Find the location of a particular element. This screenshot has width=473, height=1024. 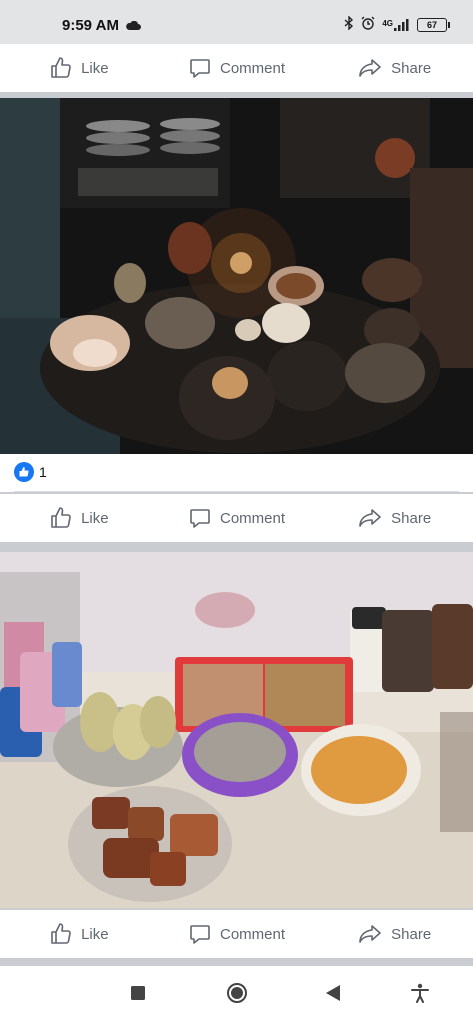

system-nav-bar is located at coordinates (236, 995).